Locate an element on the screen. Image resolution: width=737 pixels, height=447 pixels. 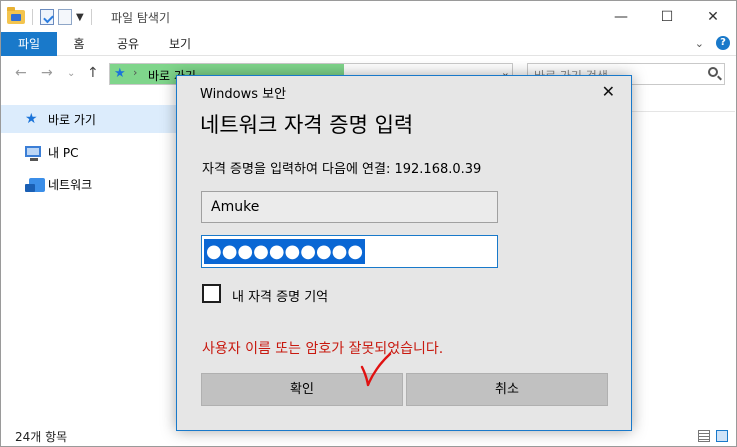
password-mask: ●●●●●●●●●● is located at coordinates (285, 251).